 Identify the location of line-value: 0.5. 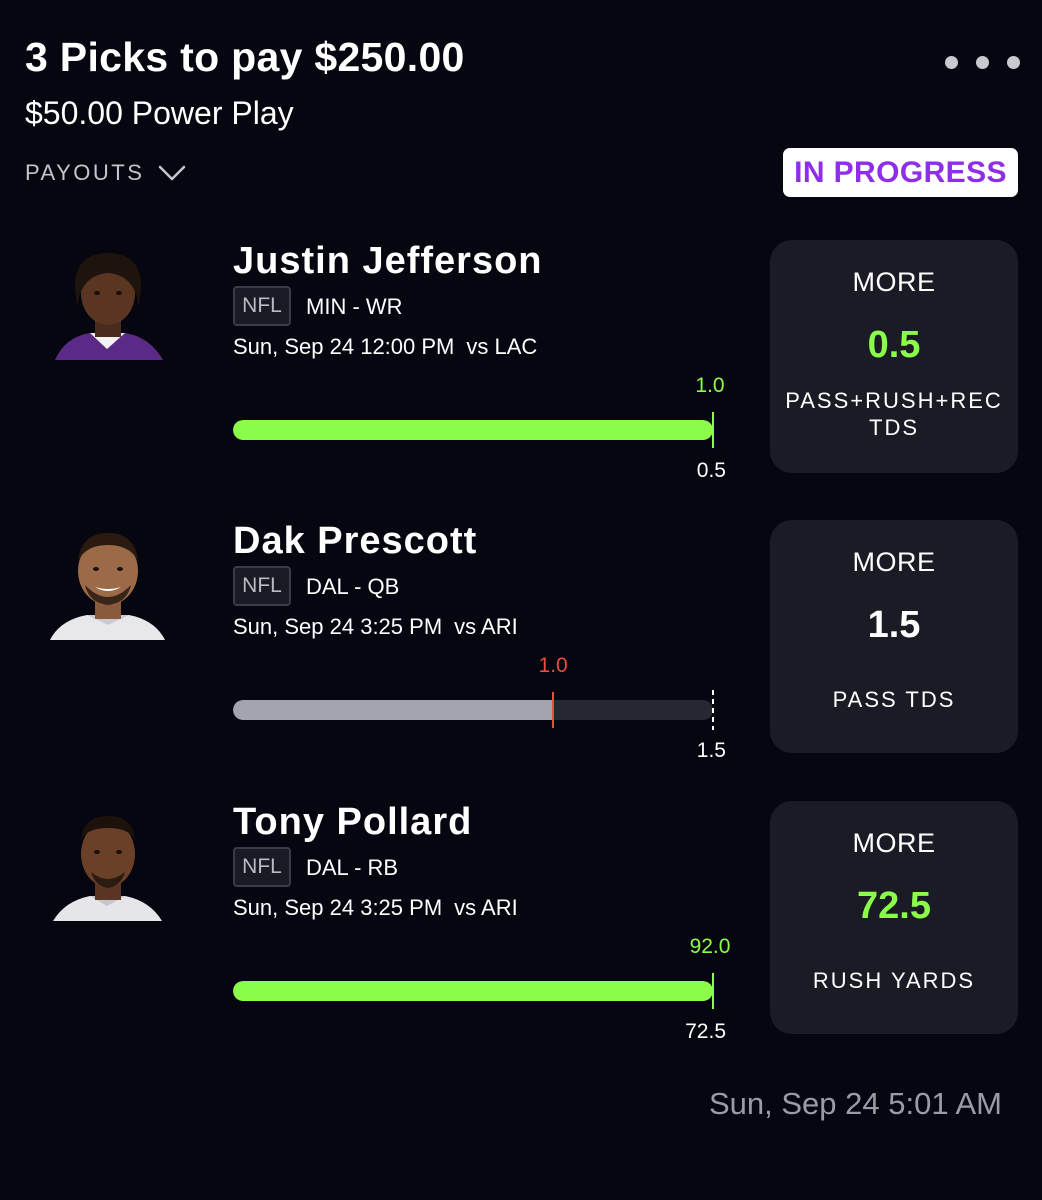
(711, 470).